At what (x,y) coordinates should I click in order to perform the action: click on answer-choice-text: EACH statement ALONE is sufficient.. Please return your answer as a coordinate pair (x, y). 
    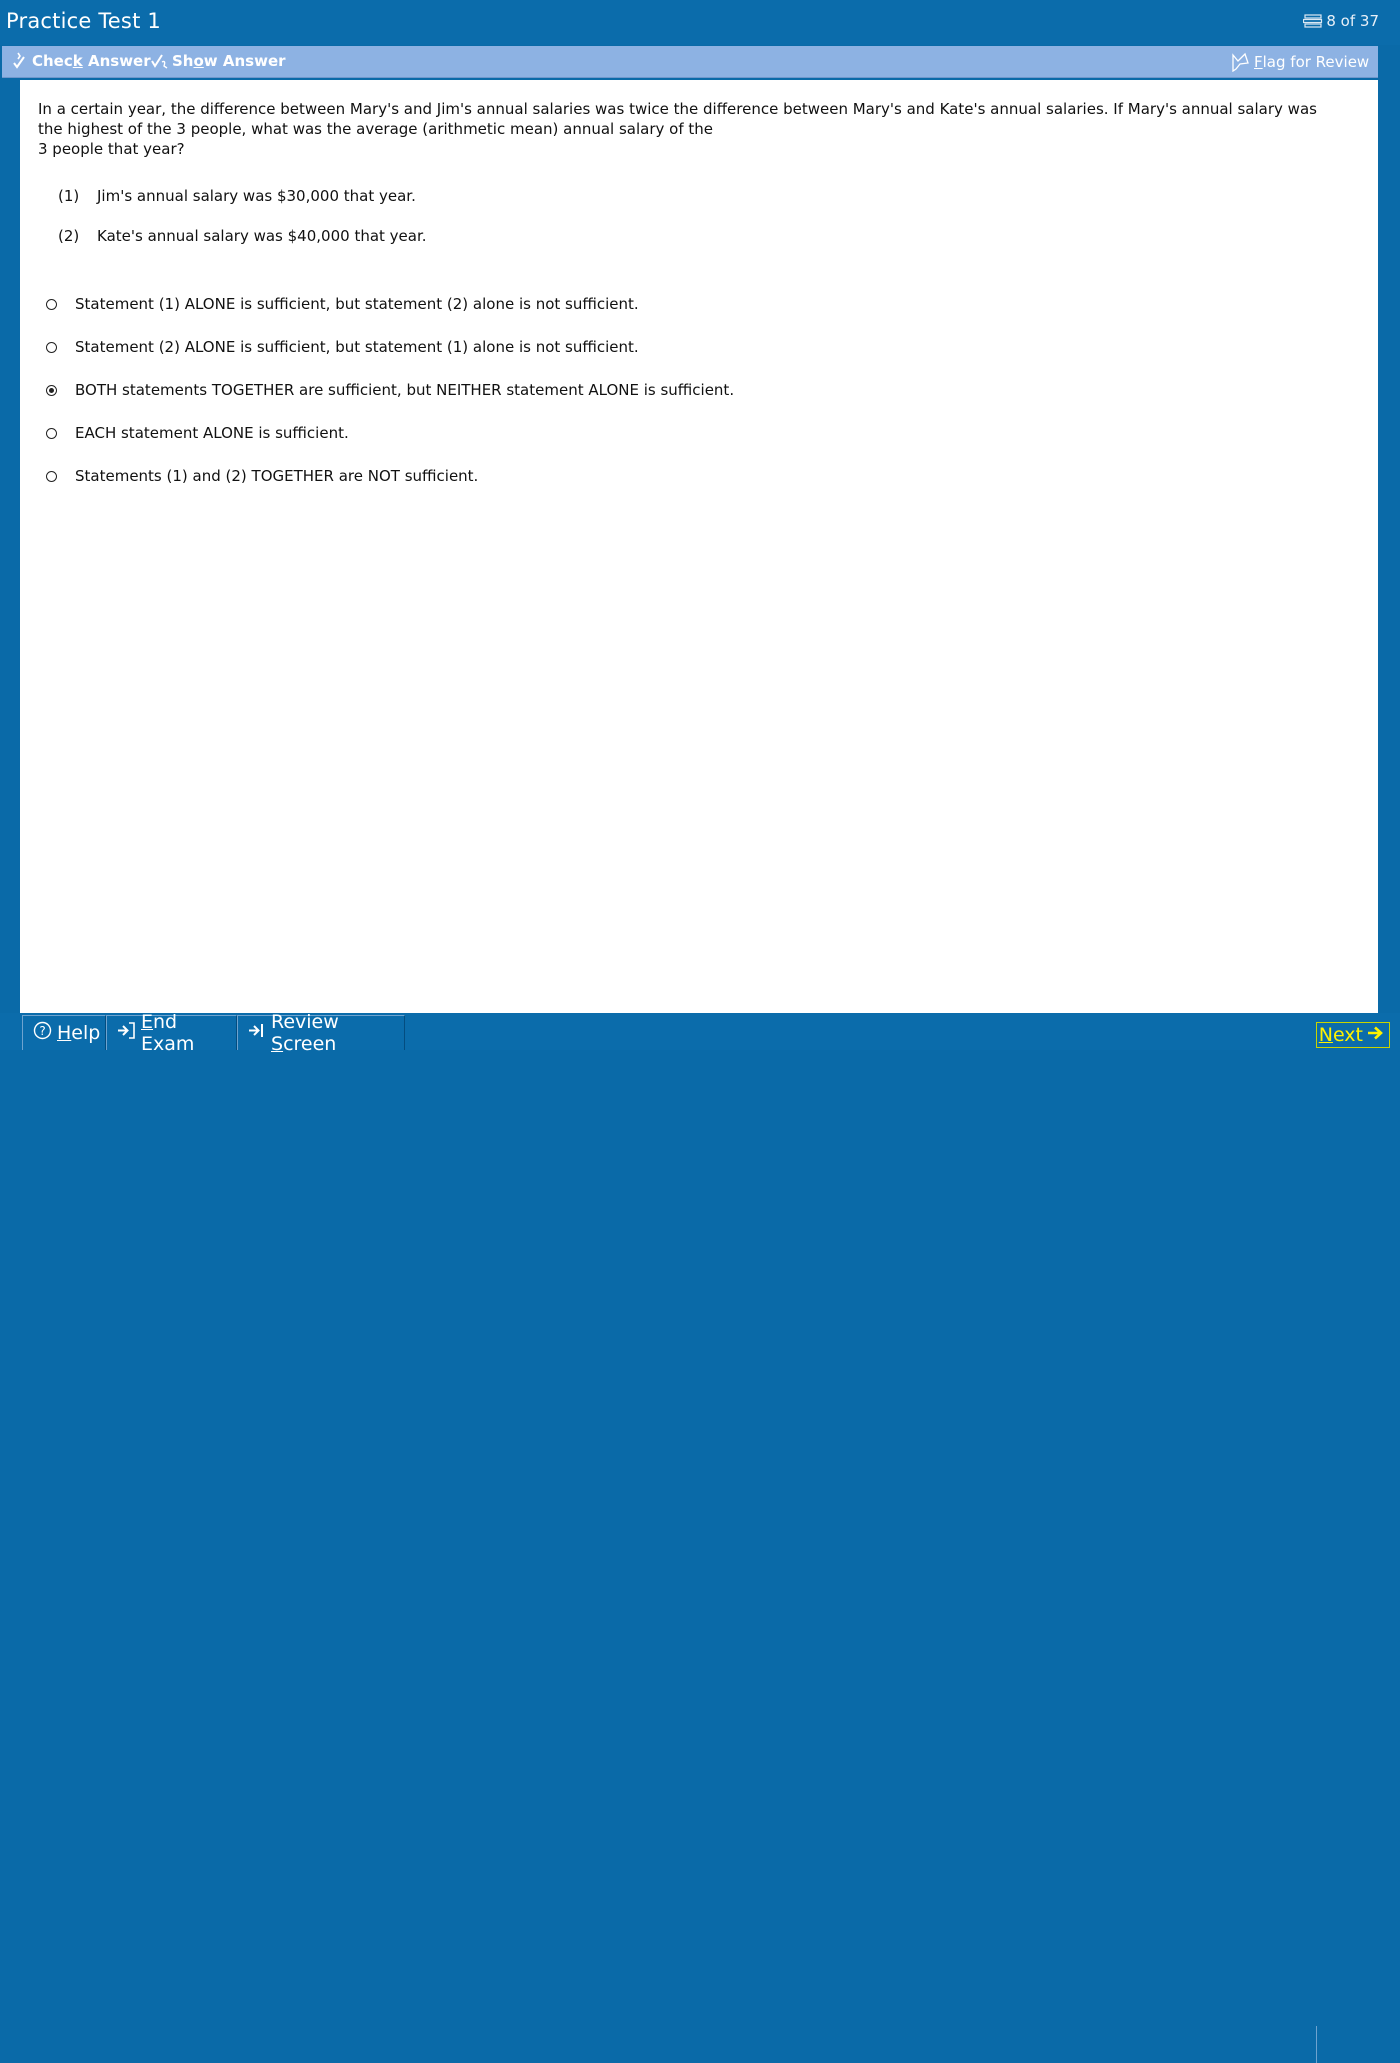
    Looking at the image, I should click on (212, 433).